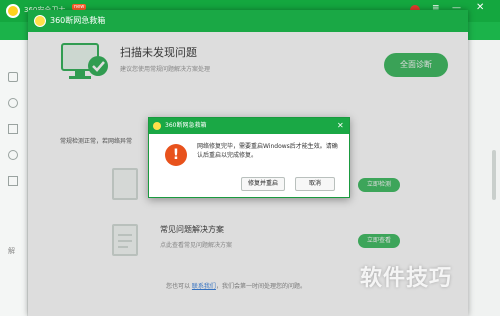  I want to click on cancel-button: 取消, so click(315, 184).